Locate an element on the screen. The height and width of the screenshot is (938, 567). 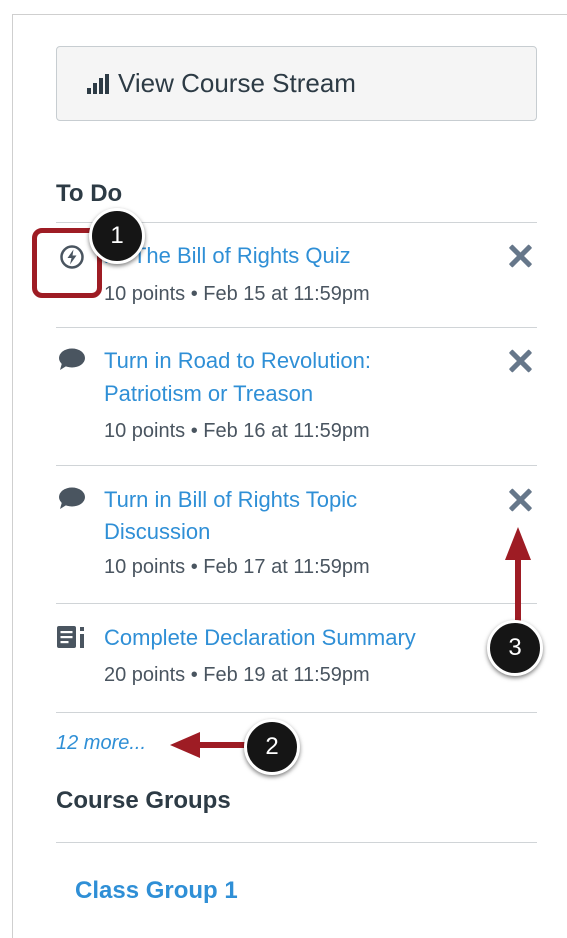
callout-badge: 1 is located at coordinates (117, 236).